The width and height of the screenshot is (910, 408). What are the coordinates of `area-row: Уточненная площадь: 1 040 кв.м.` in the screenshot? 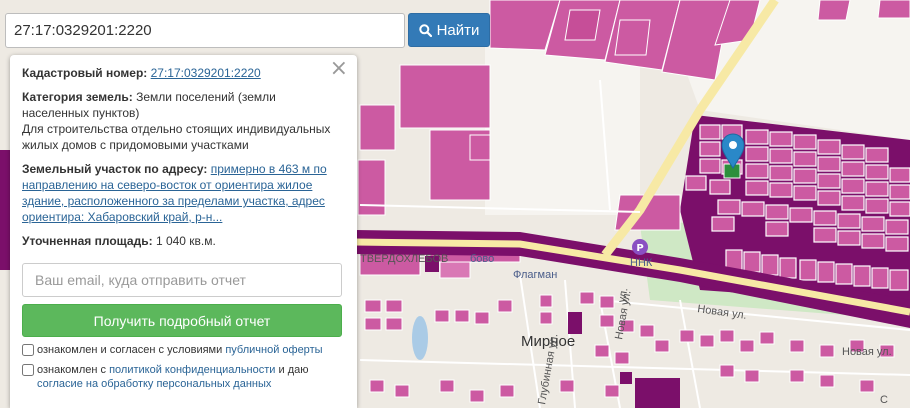 It's located at (183, 241).